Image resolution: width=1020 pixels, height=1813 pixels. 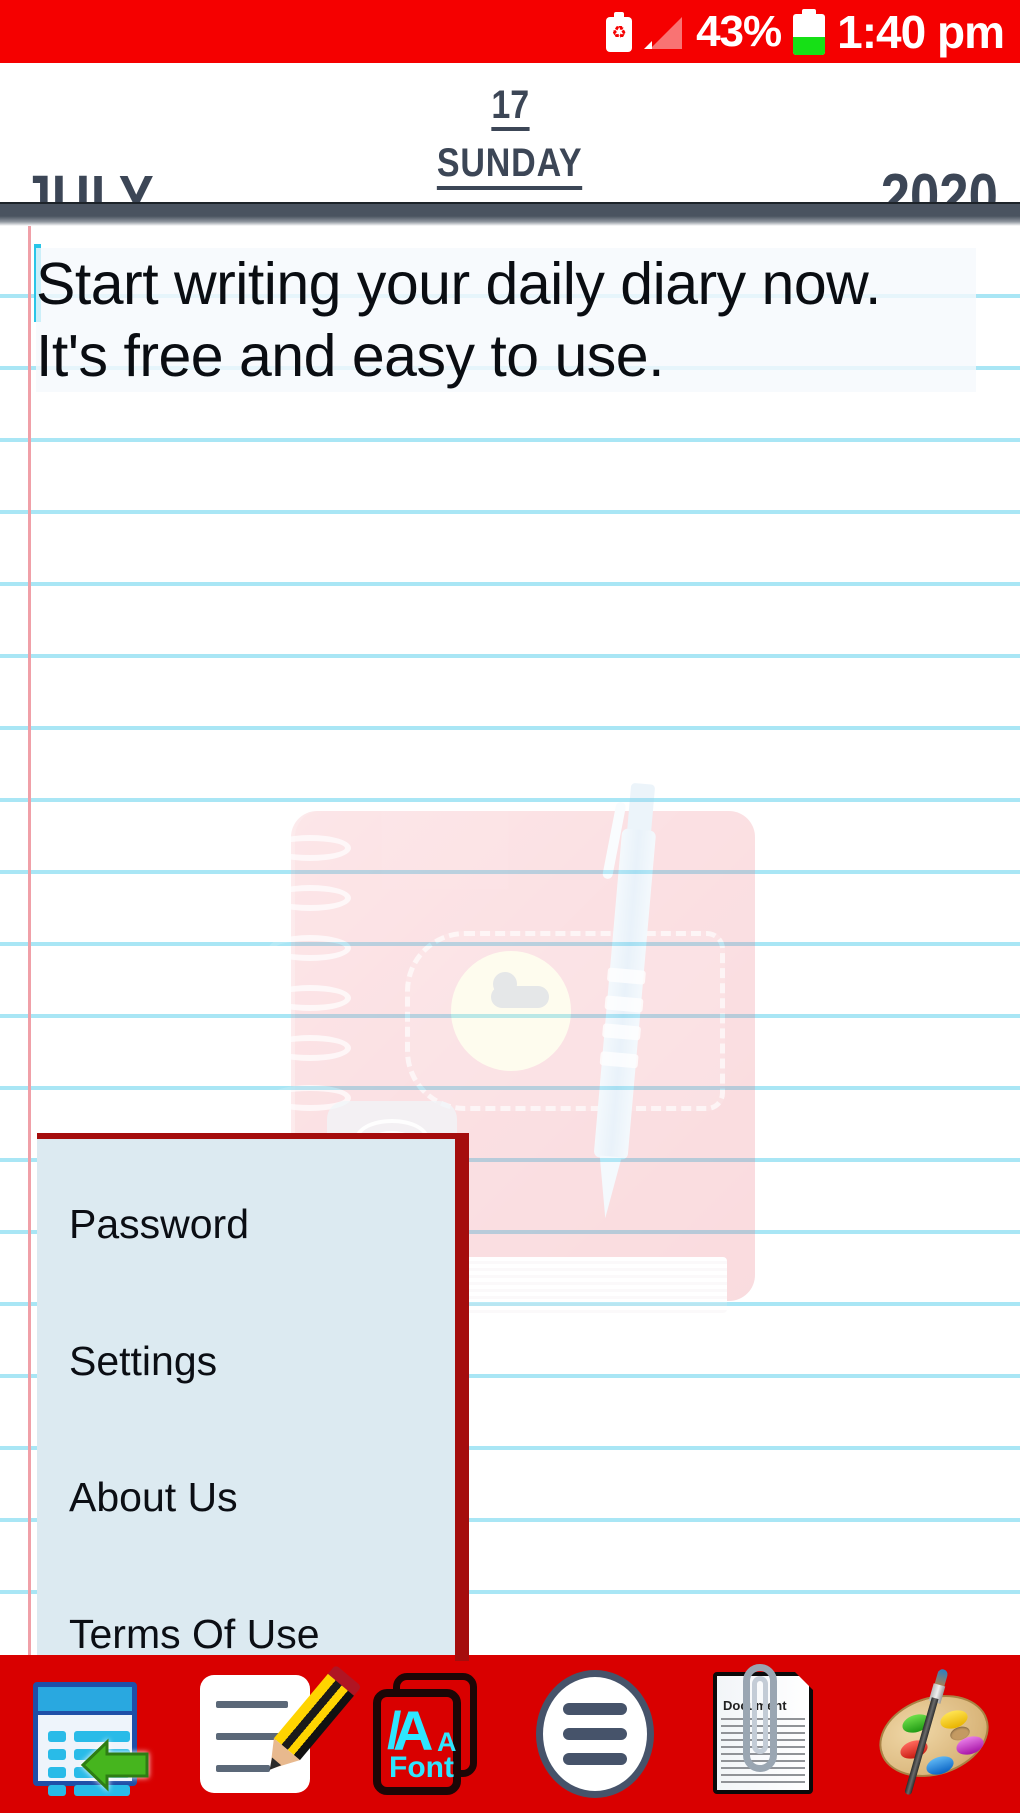 I want to click on options-dropdown-menu: Password Settings About Us Terms Of Use, so click(x=253, y=1397).